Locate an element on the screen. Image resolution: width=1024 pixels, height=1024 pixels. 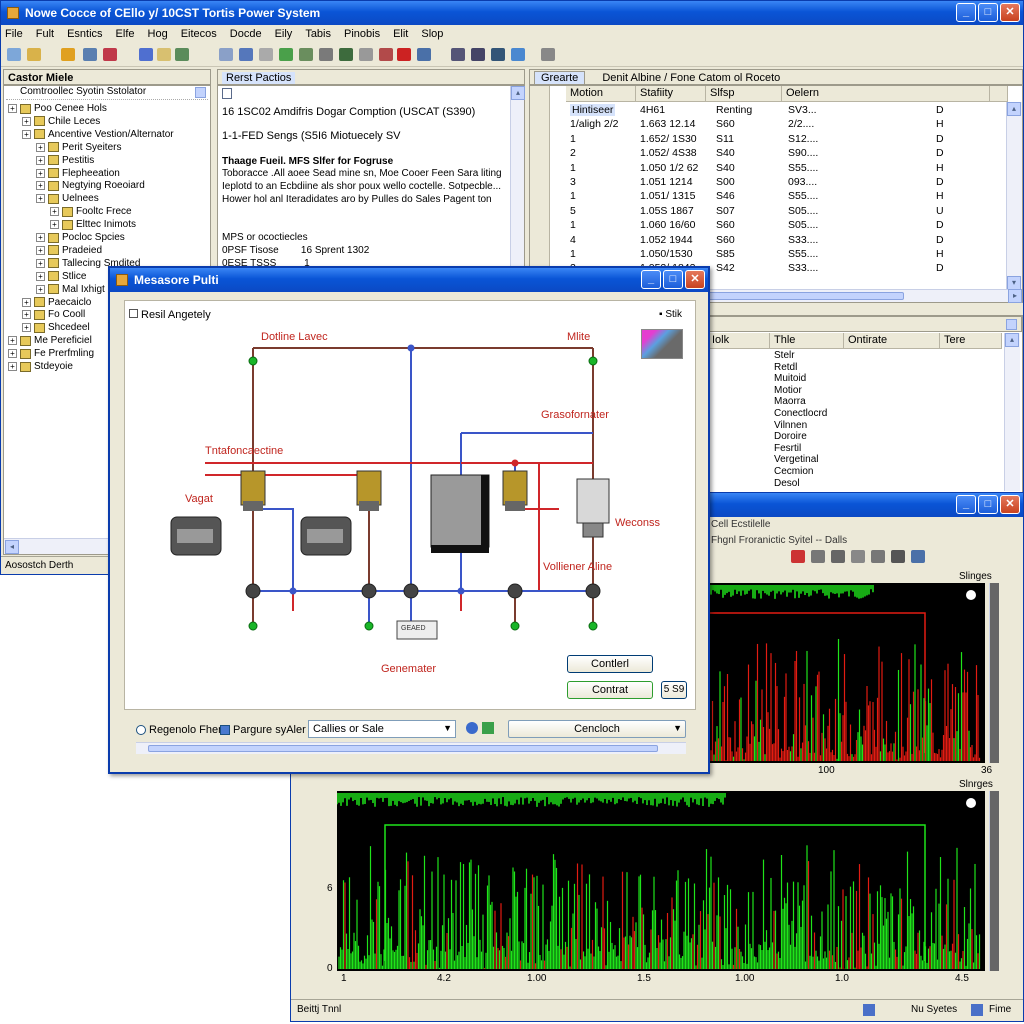
menu-item-1: Fult is located at coordinates (45, 34).